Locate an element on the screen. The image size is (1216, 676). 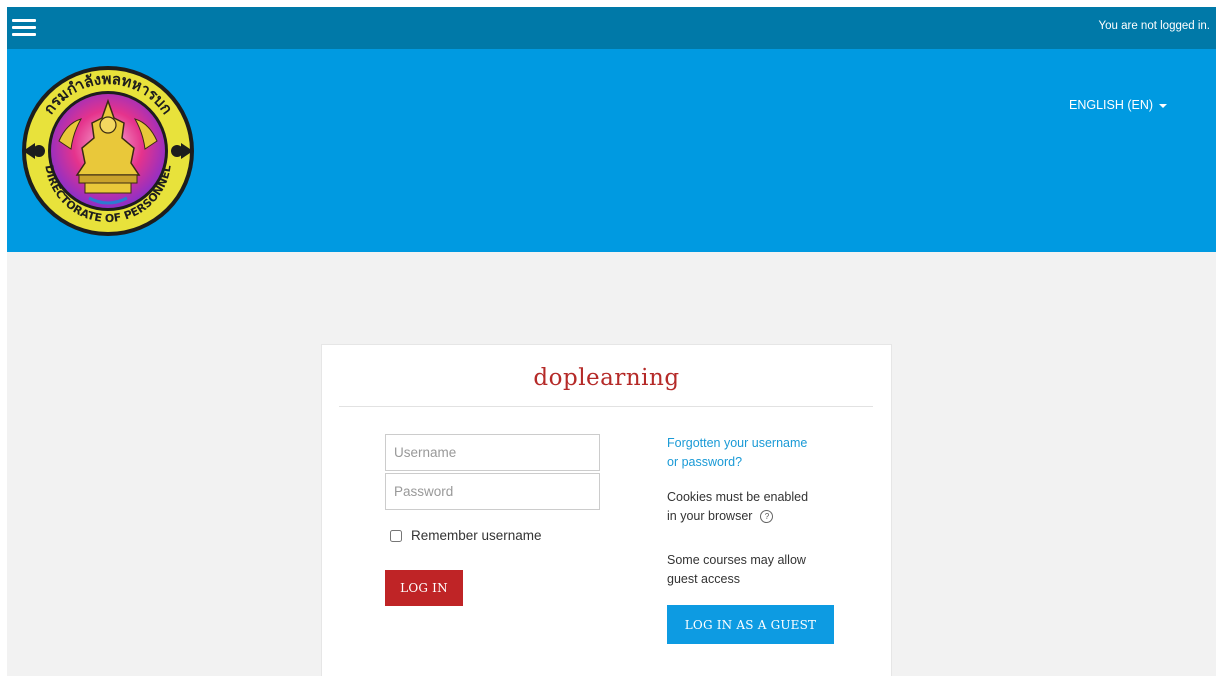
guest-line2: guest access is located at coordinates (703, 579).